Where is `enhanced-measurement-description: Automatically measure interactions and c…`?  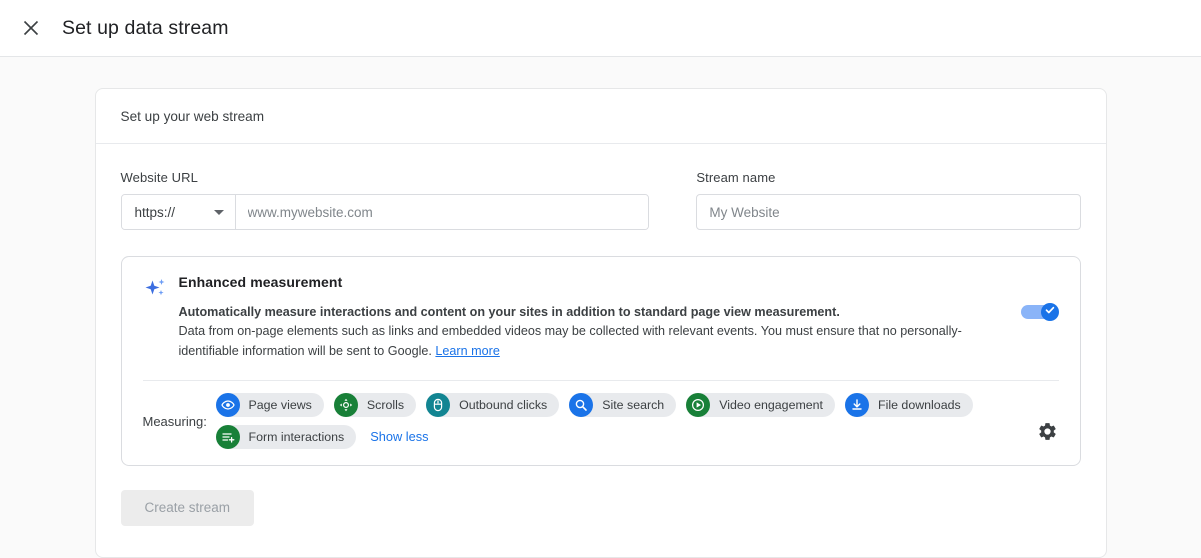 enhanced-measurement-description: Automatically measure interactions and c… is located at coordinates (574, 332).